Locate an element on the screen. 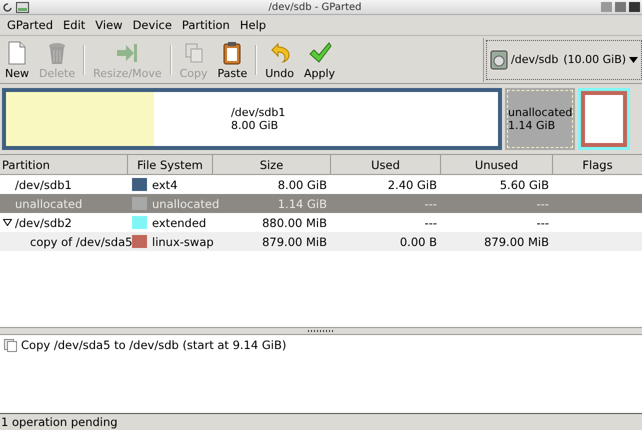 The width and height of the screenshot is (642, 430). copy-icon is located at coordinates (193, 53).